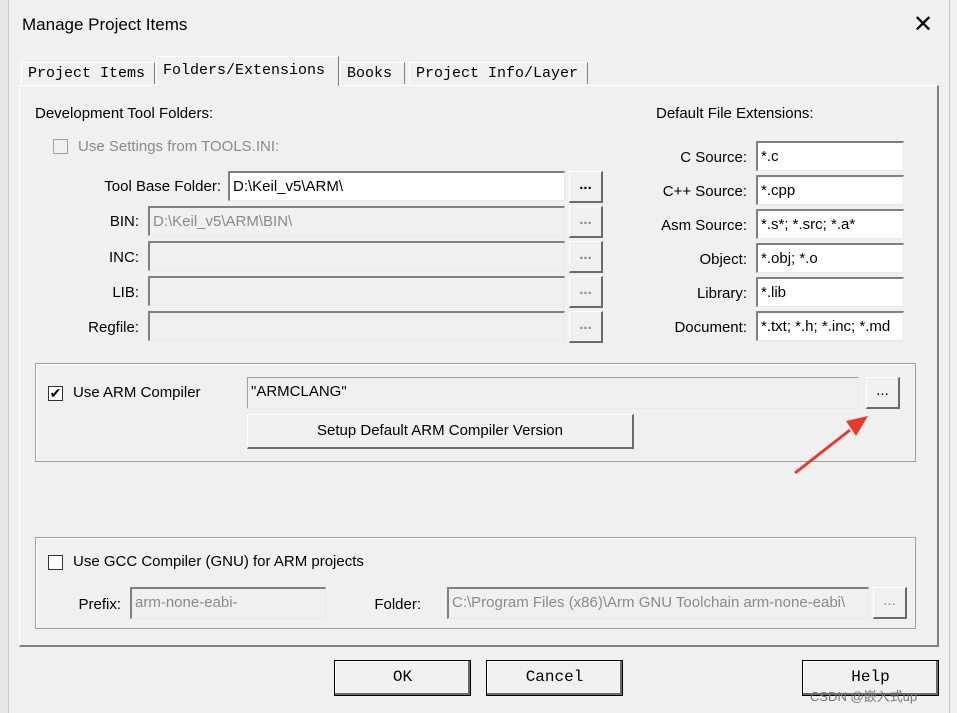  Describe the element at coordinates (498, 73) in the screenshot. I see `tab-project-info-layer: Project Info/Layer` at that location.